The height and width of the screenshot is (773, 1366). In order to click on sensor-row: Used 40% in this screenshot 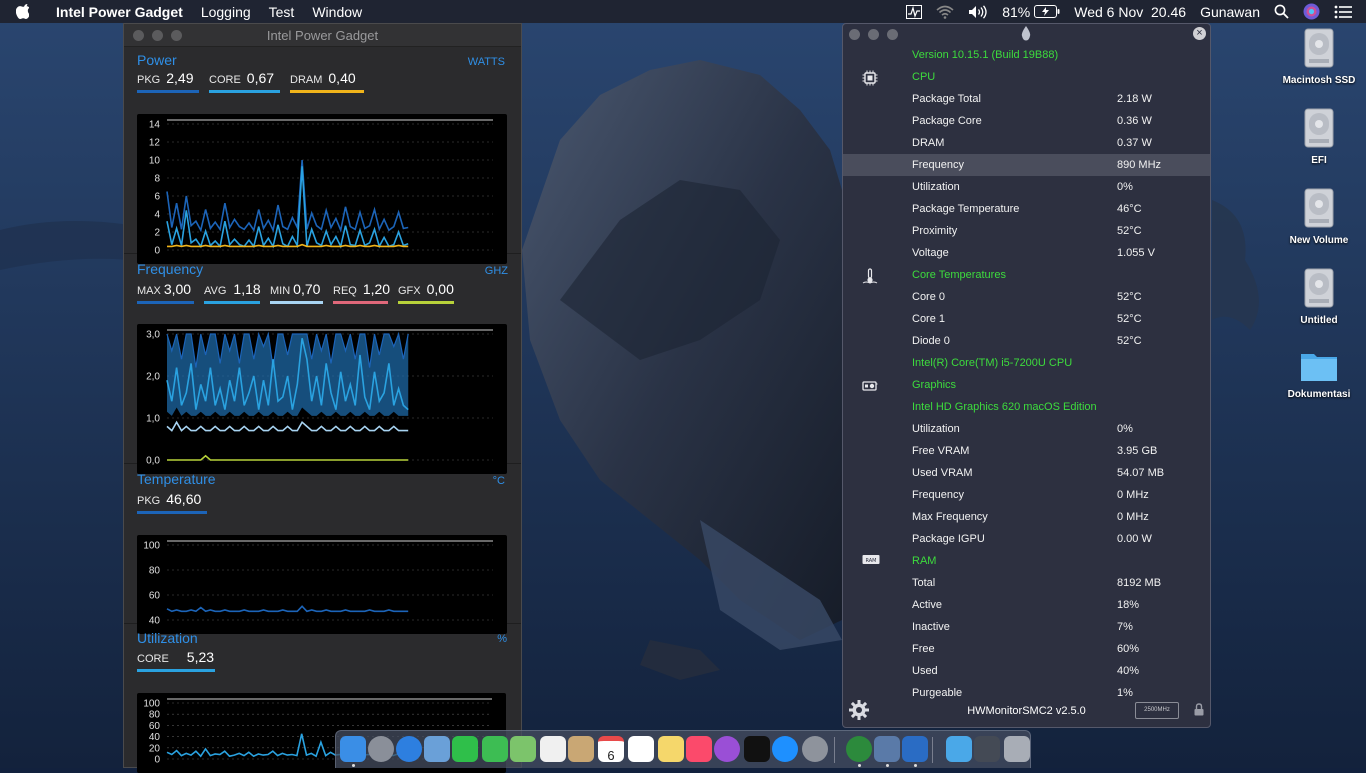, I will do `click(1026, 671)`.